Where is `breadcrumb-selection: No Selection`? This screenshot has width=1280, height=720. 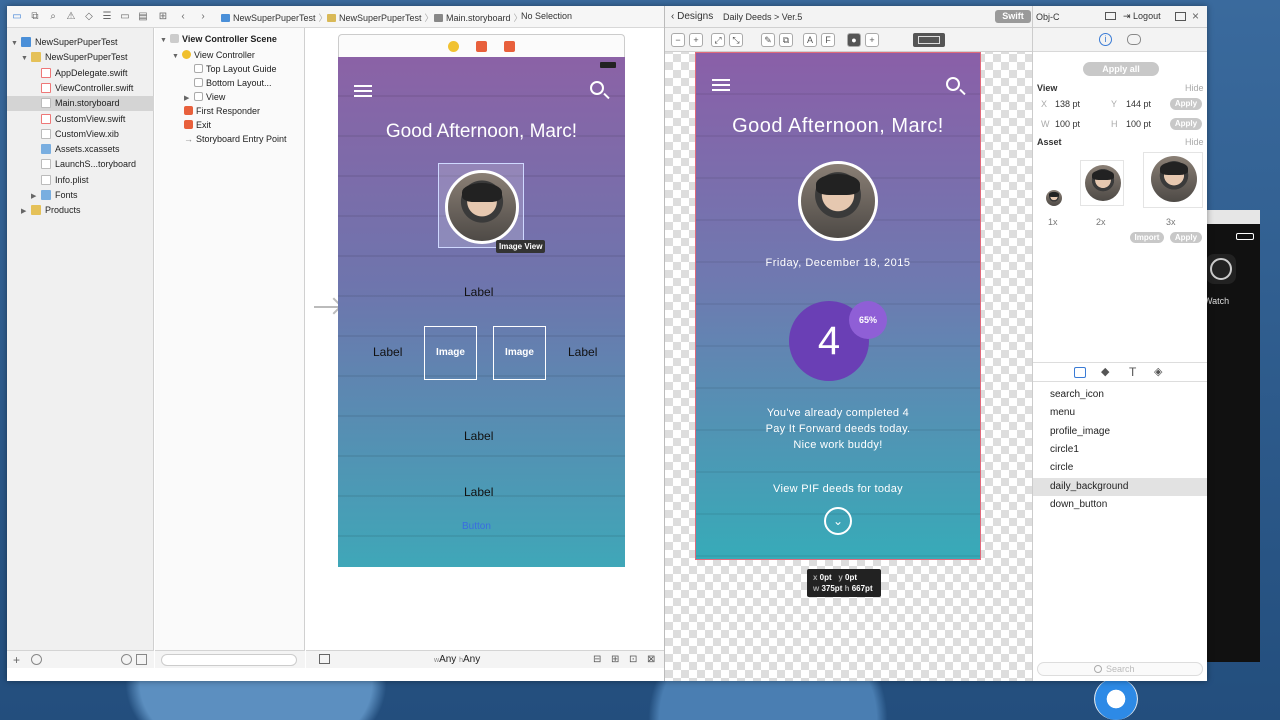
breadcrumb-selection: No Selection is located at coordinates (546, 16).